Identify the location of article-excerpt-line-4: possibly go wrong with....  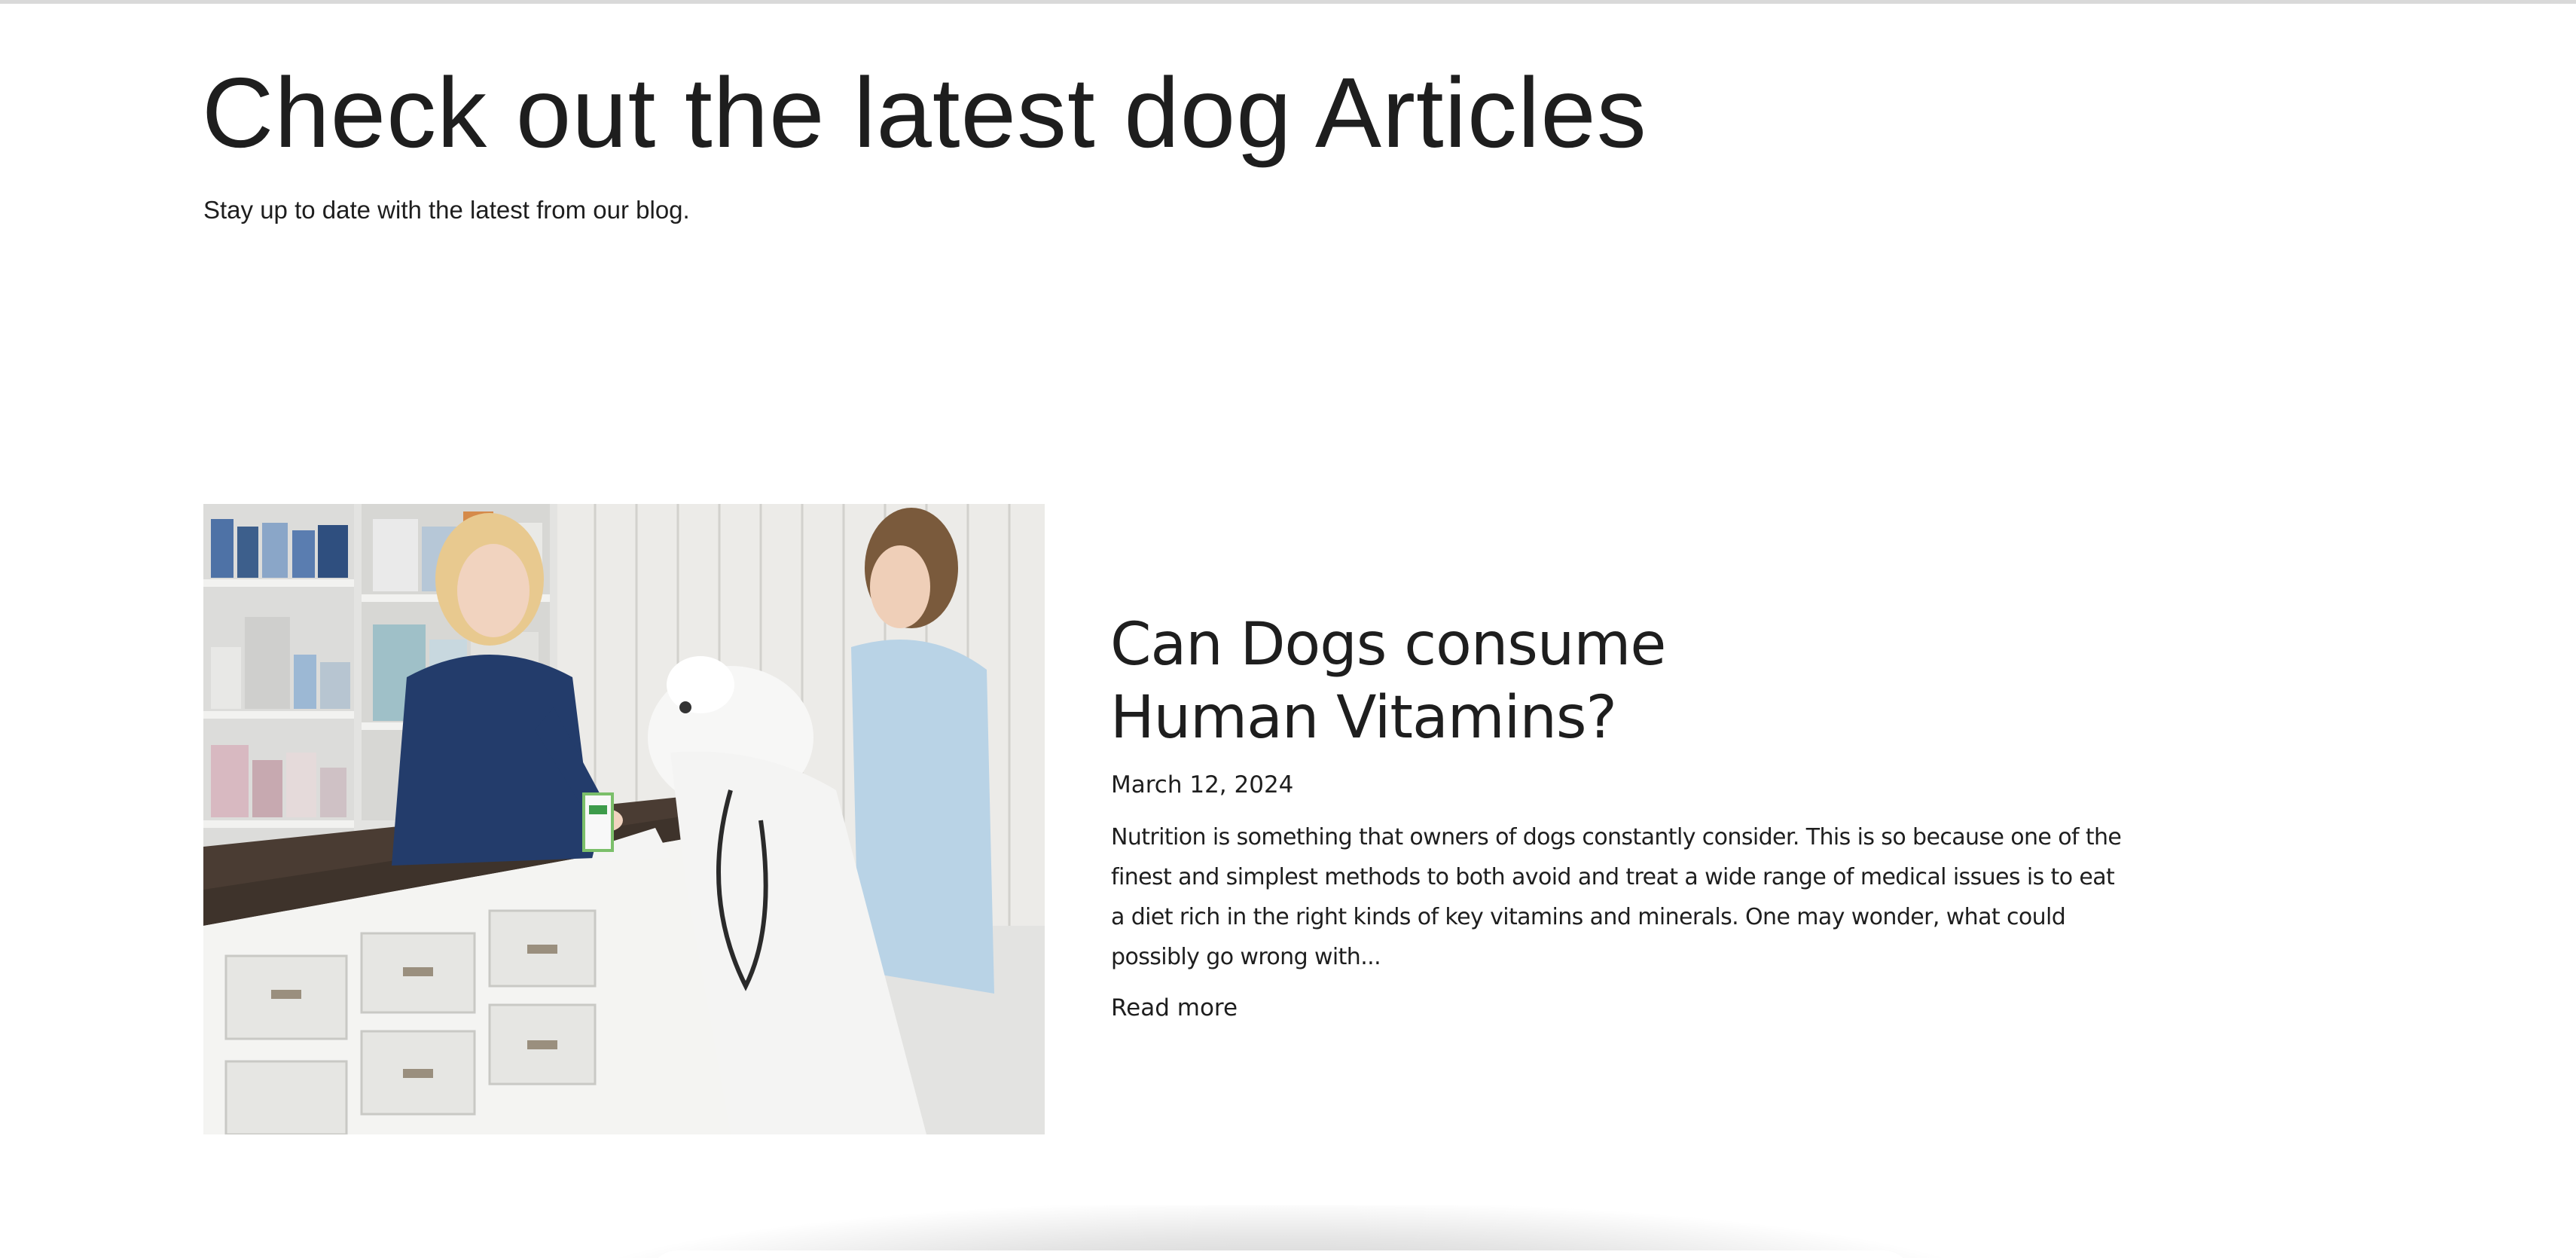
(1246, 957).